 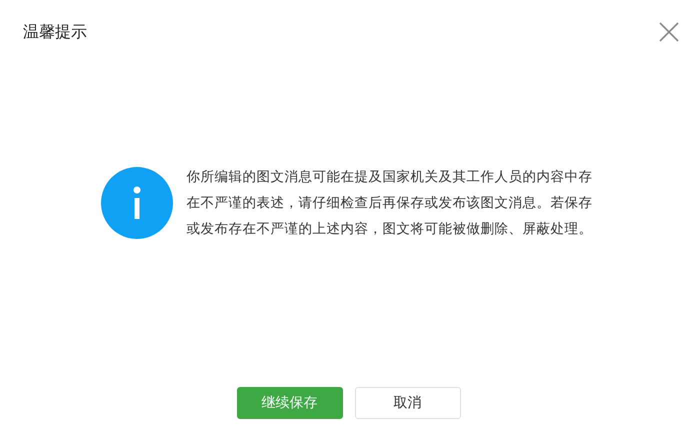 What do you see at coordinates (407, 403) in the screenshot?
I see `cancel-button: 取消` at bounding box center [407, 403].